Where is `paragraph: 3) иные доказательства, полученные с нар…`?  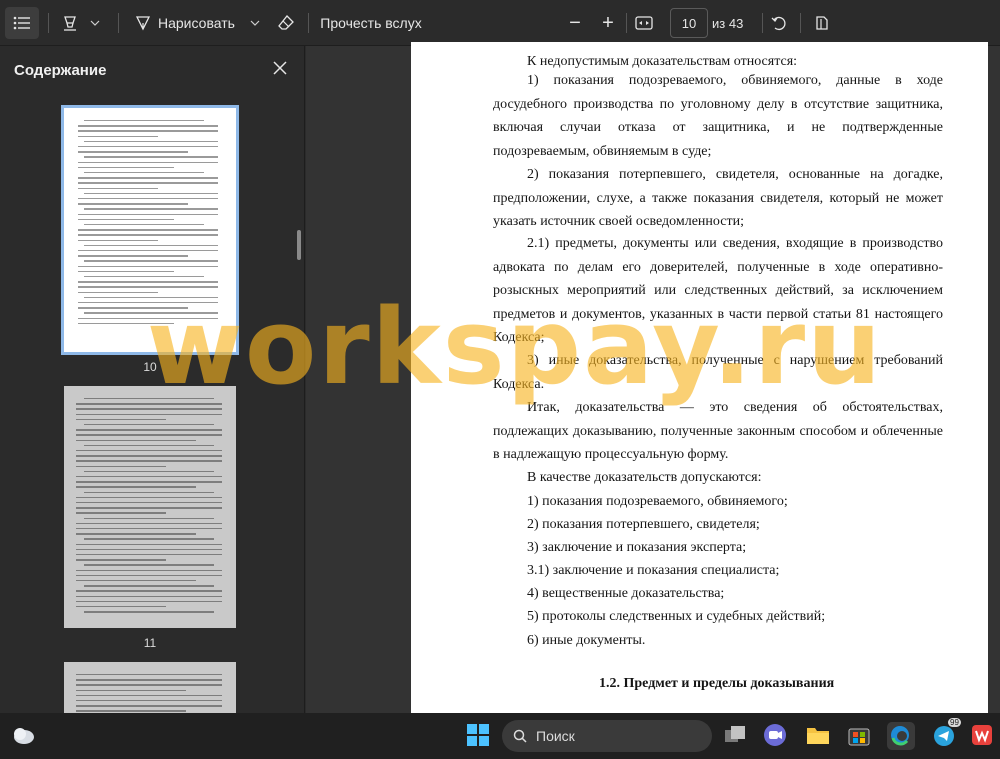
paragraph: 3) иные доказательства, полученные с нар… is located at coordinates (718, 372).